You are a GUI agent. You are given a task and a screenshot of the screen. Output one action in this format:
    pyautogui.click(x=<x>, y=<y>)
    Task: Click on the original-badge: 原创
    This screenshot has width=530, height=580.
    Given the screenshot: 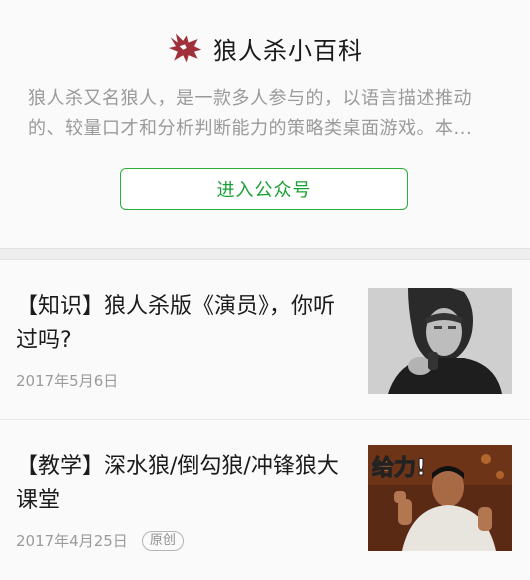 What is the action you would take?
    pyautogui.click(x=162, y=540)
    